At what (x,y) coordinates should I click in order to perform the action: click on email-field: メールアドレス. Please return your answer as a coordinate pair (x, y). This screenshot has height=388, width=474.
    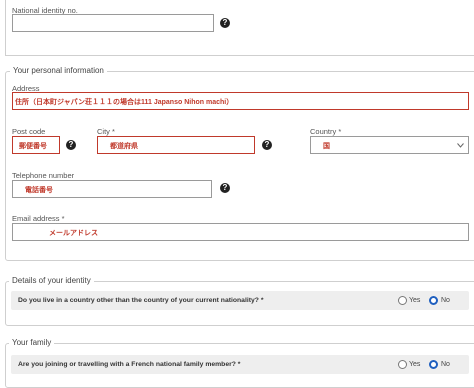
    Looking at the image, I should click on (240, 232).